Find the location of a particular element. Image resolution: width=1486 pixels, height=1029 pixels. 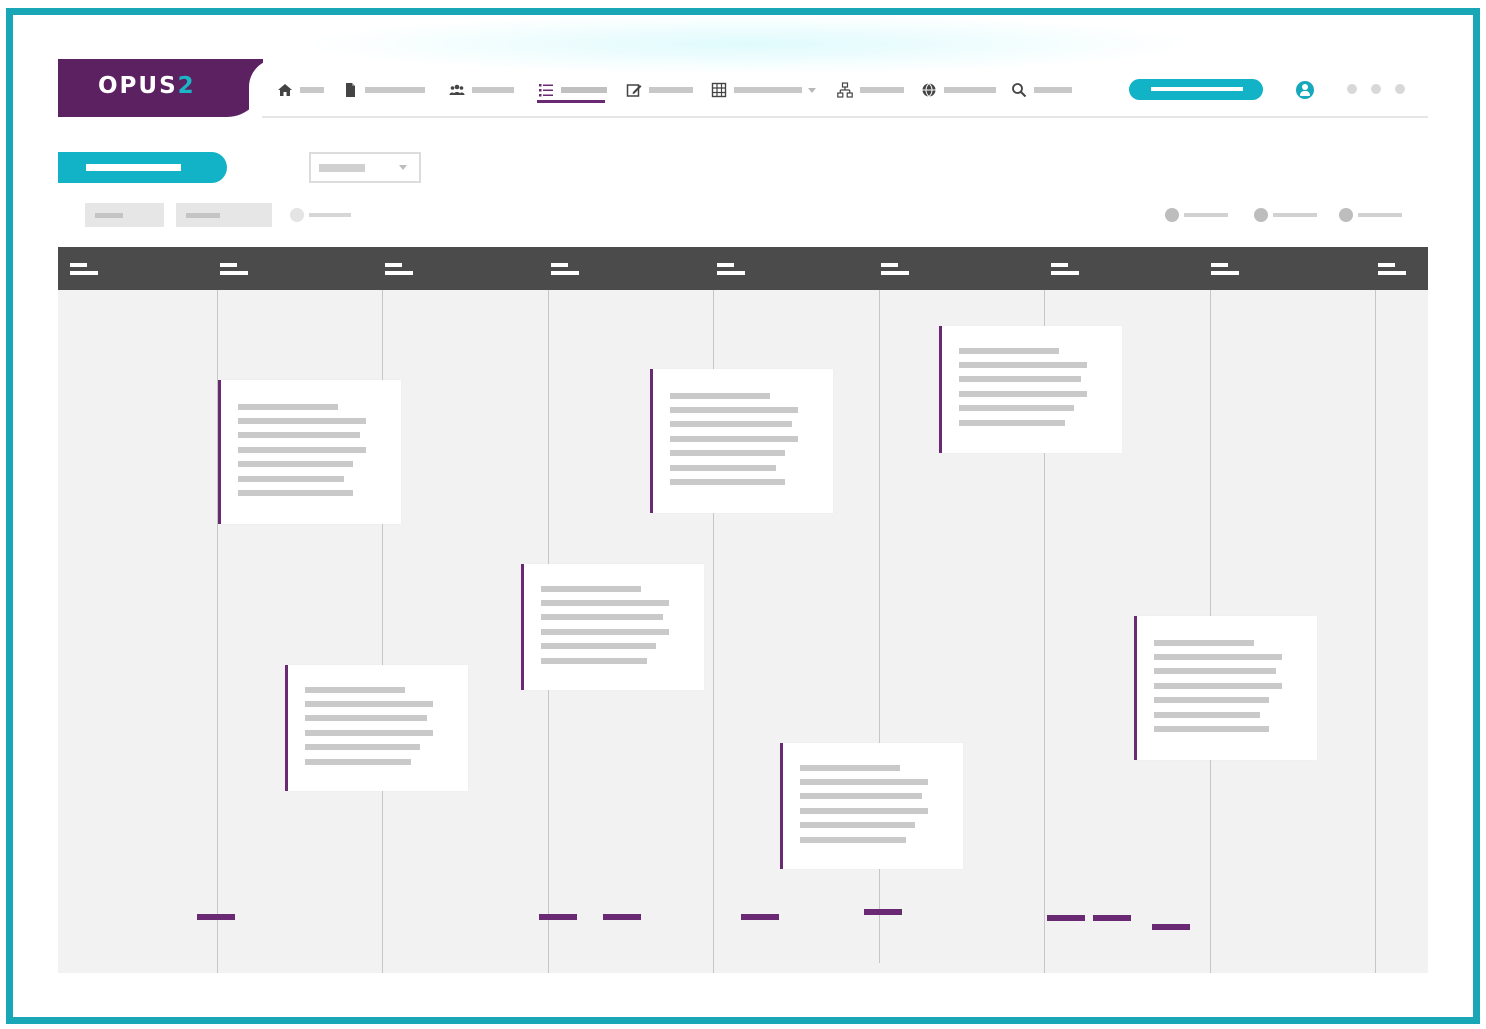

nav-structure is located at coordinates (870, 90).